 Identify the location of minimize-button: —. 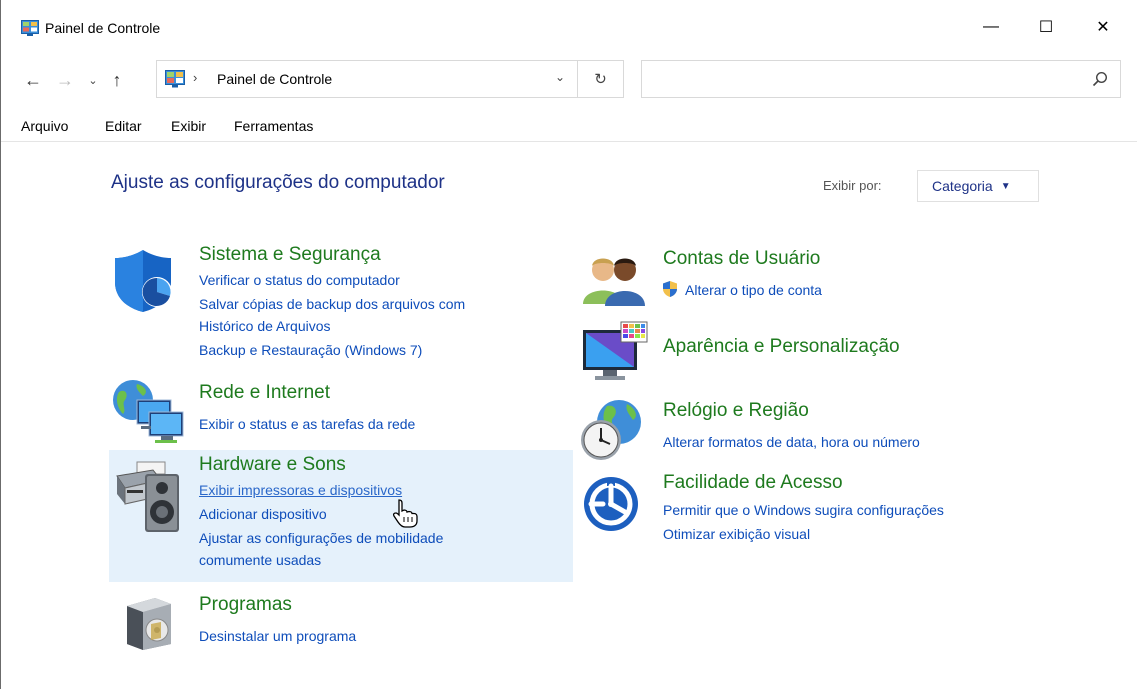
(991, 27).